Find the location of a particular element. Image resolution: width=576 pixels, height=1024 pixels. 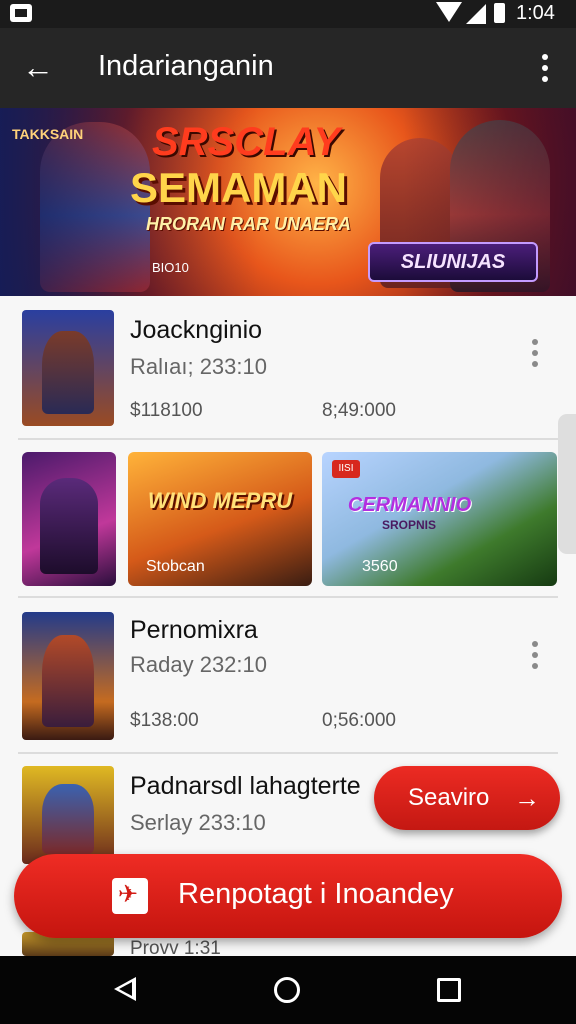

banner-tag: TAKKSAIN is located at coordinates (48, 134).